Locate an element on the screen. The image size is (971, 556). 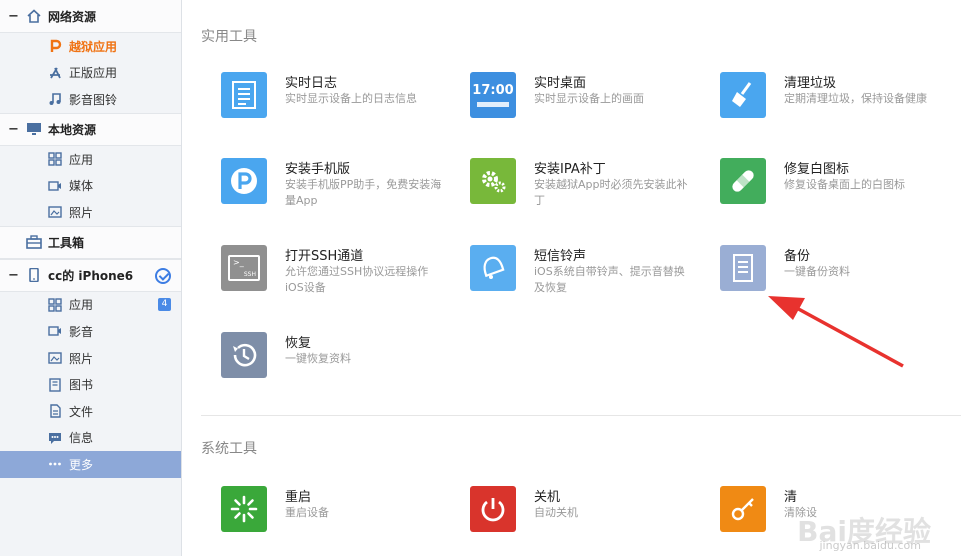
sidebar-item-genuine-apps: 正版应用 is located at coordinates (90, 73).